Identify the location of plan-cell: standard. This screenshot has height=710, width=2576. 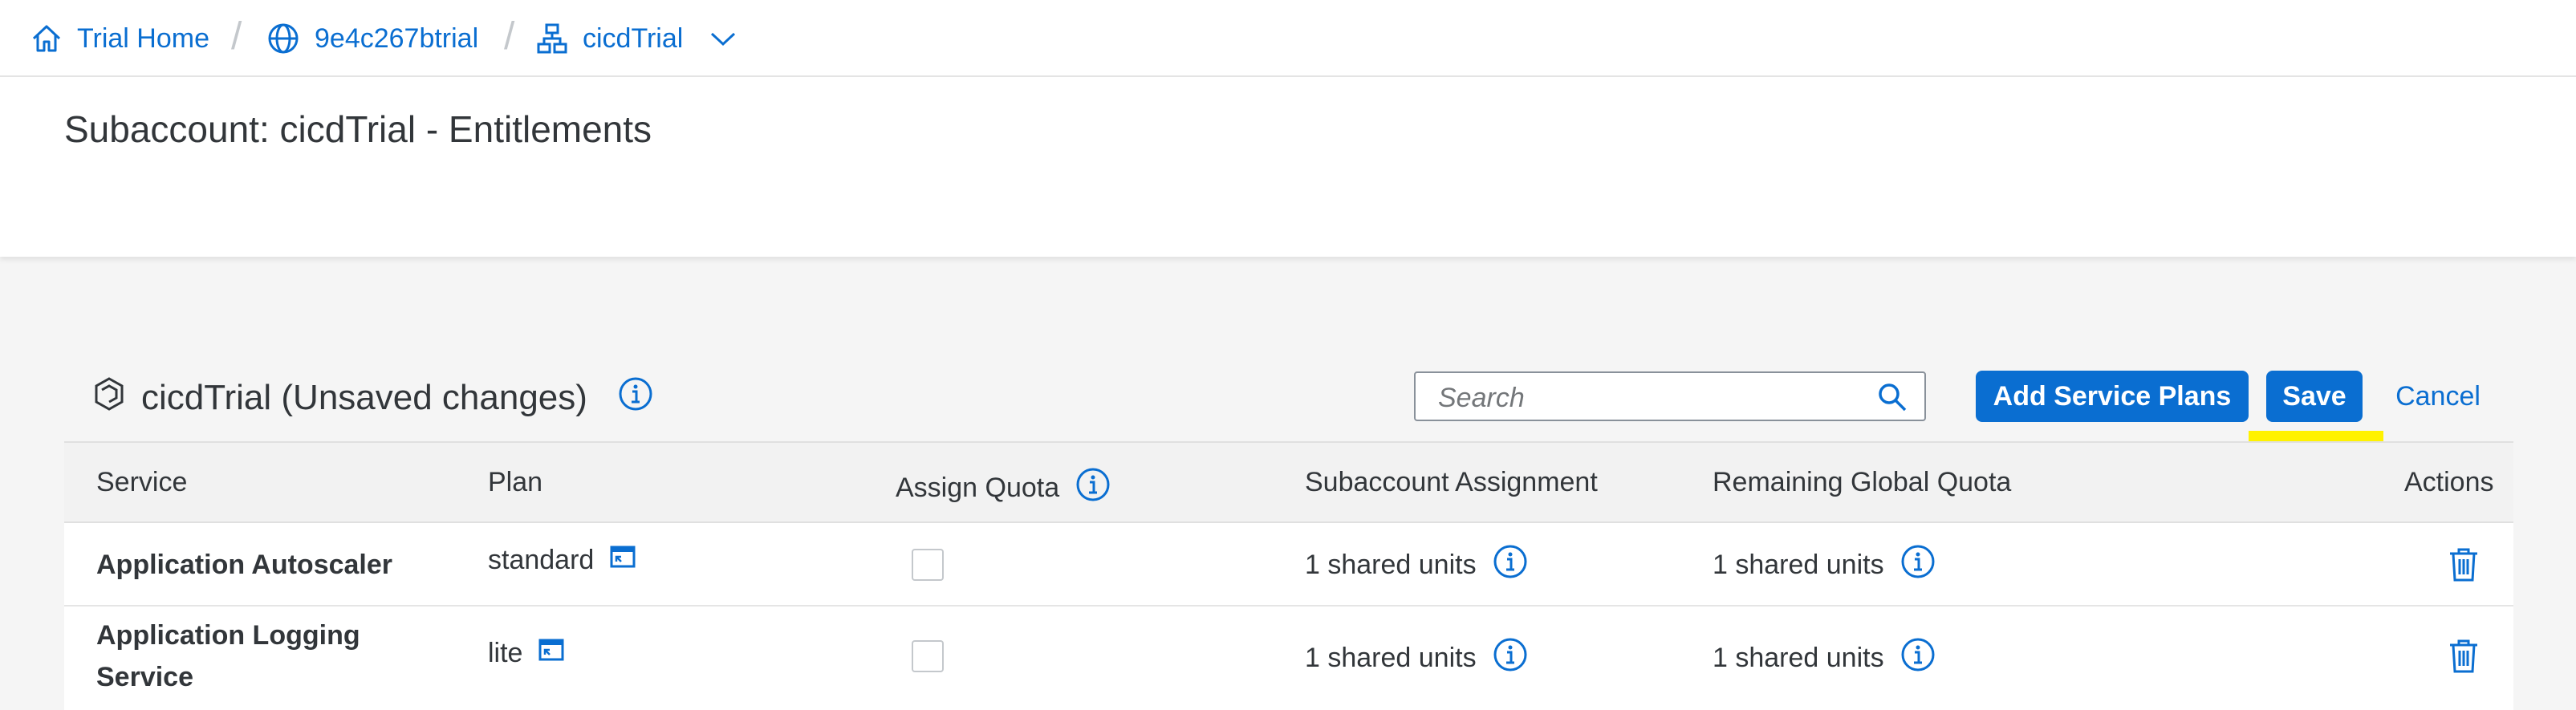
(562, 560).